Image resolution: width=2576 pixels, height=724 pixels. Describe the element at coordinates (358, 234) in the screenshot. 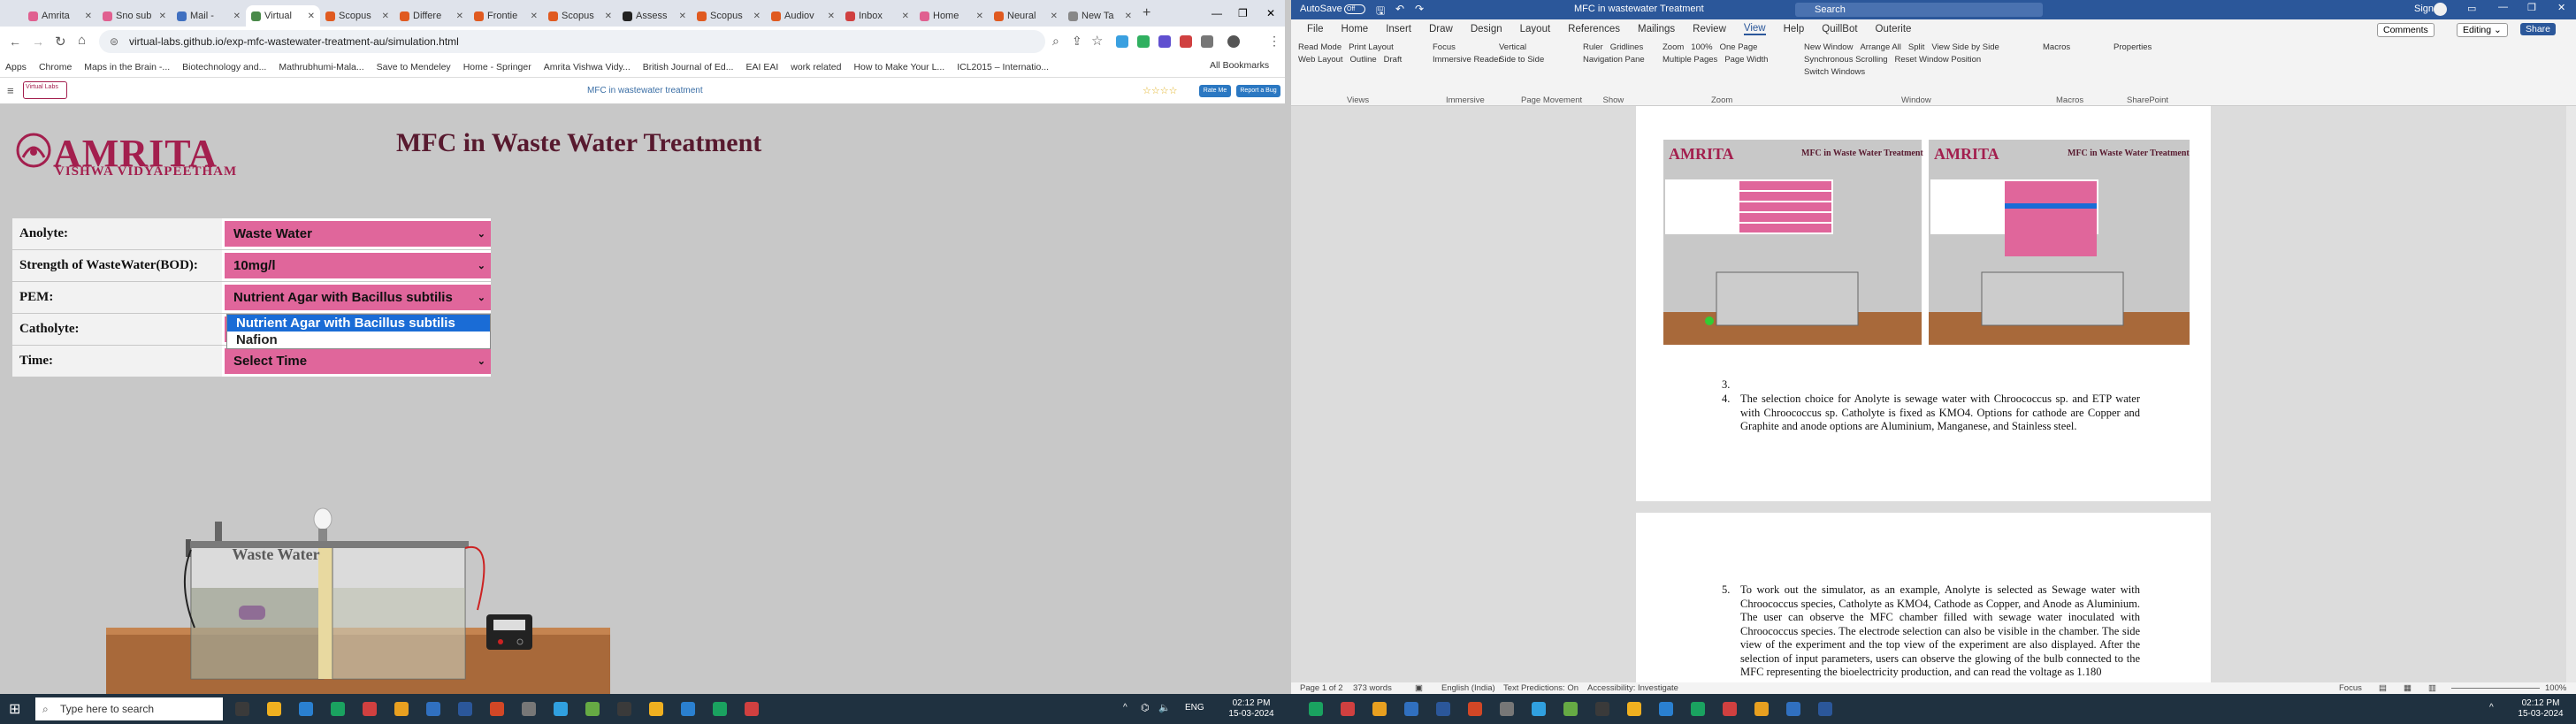

I see `anolyte-select: Waste Water ⌄` at that location.